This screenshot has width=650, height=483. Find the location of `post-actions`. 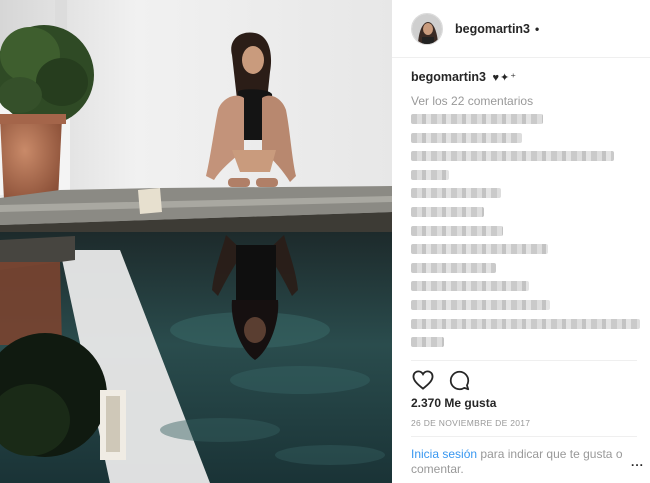

post-actions is located at coordinates (447, 380).